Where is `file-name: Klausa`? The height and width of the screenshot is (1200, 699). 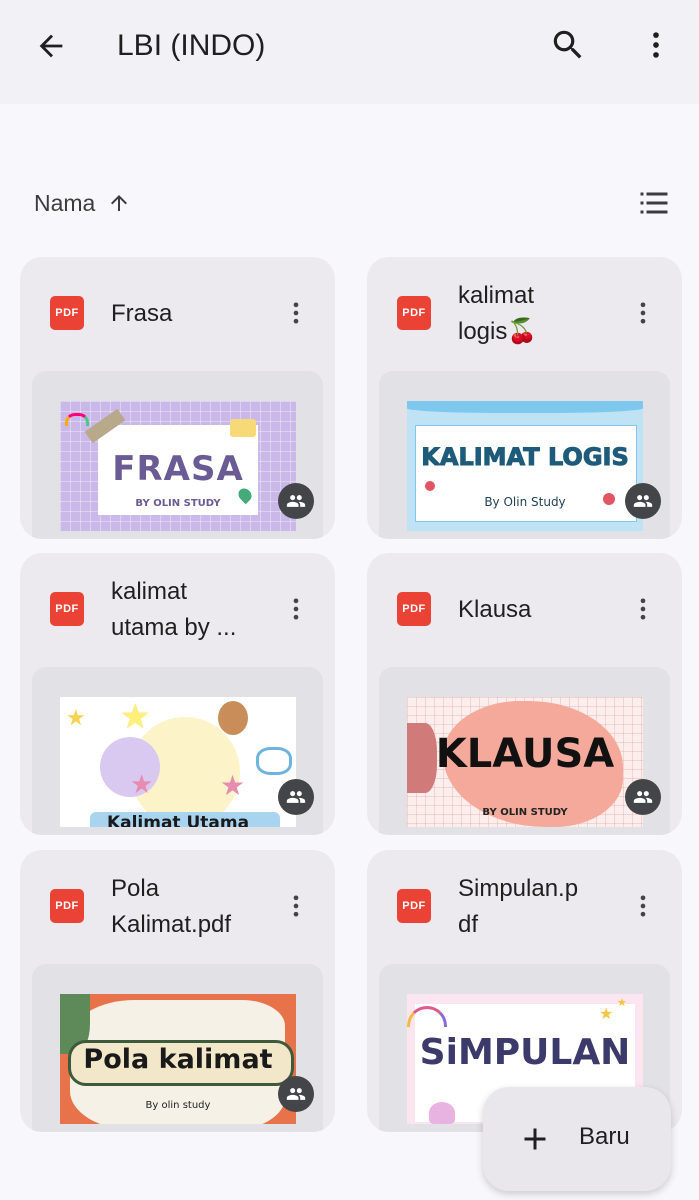
file-name: Klausa is located at coordinates (495, 609).